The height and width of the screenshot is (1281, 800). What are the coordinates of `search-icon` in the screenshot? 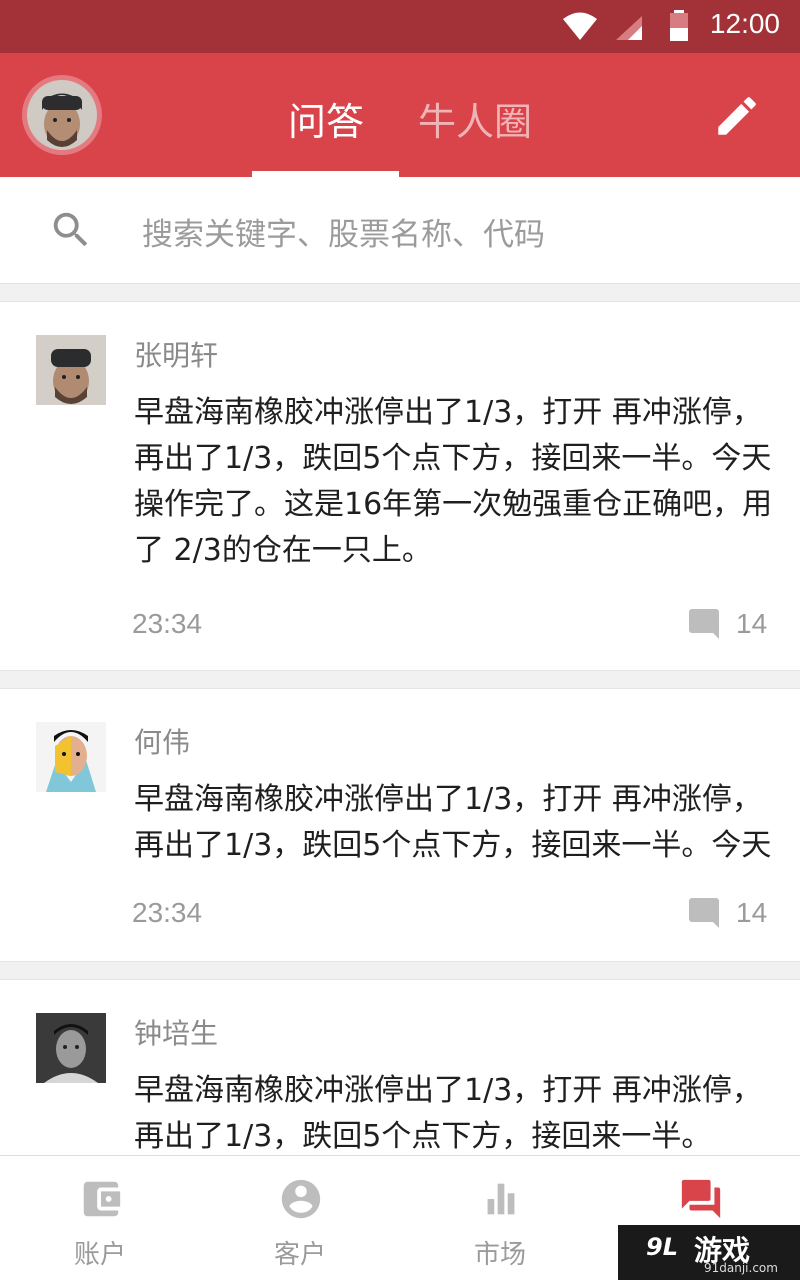 It's located at (70, 229).